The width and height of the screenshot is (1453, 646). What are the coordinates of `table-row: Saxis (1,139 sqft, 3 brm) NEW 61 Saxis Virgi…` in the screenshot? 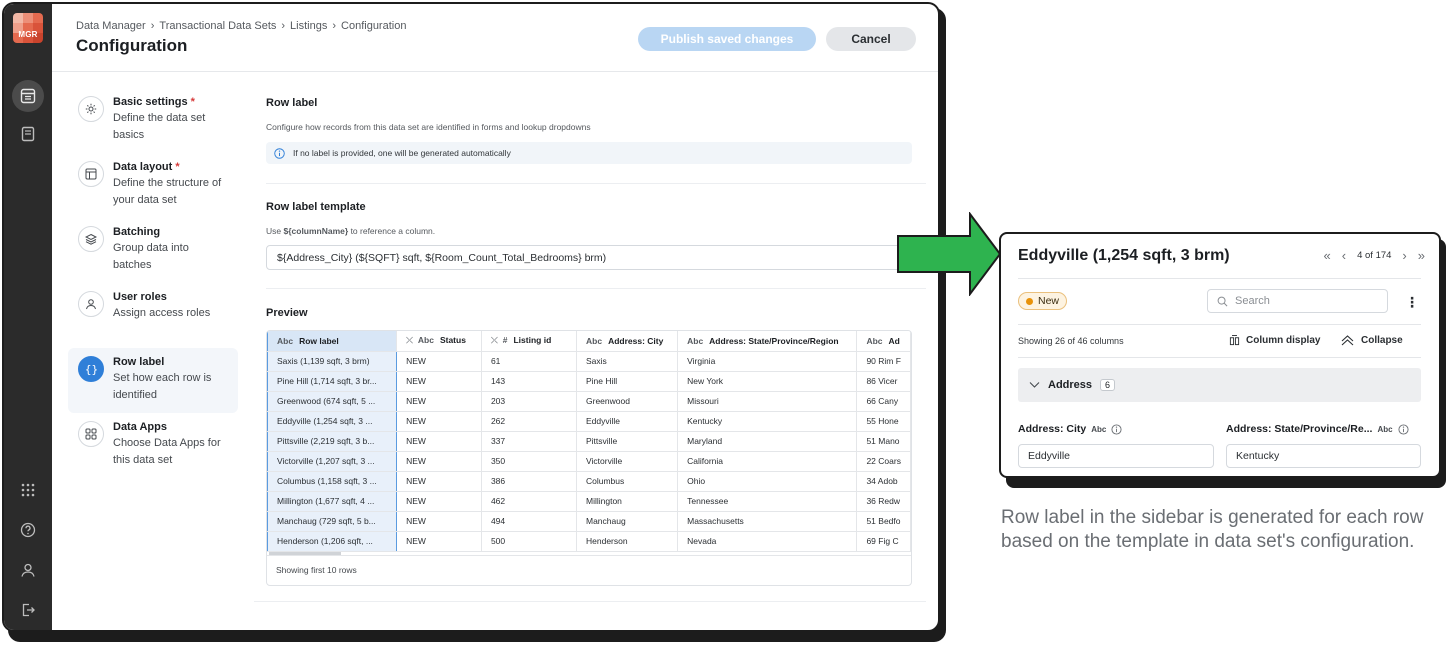 It's located at (589, 361).